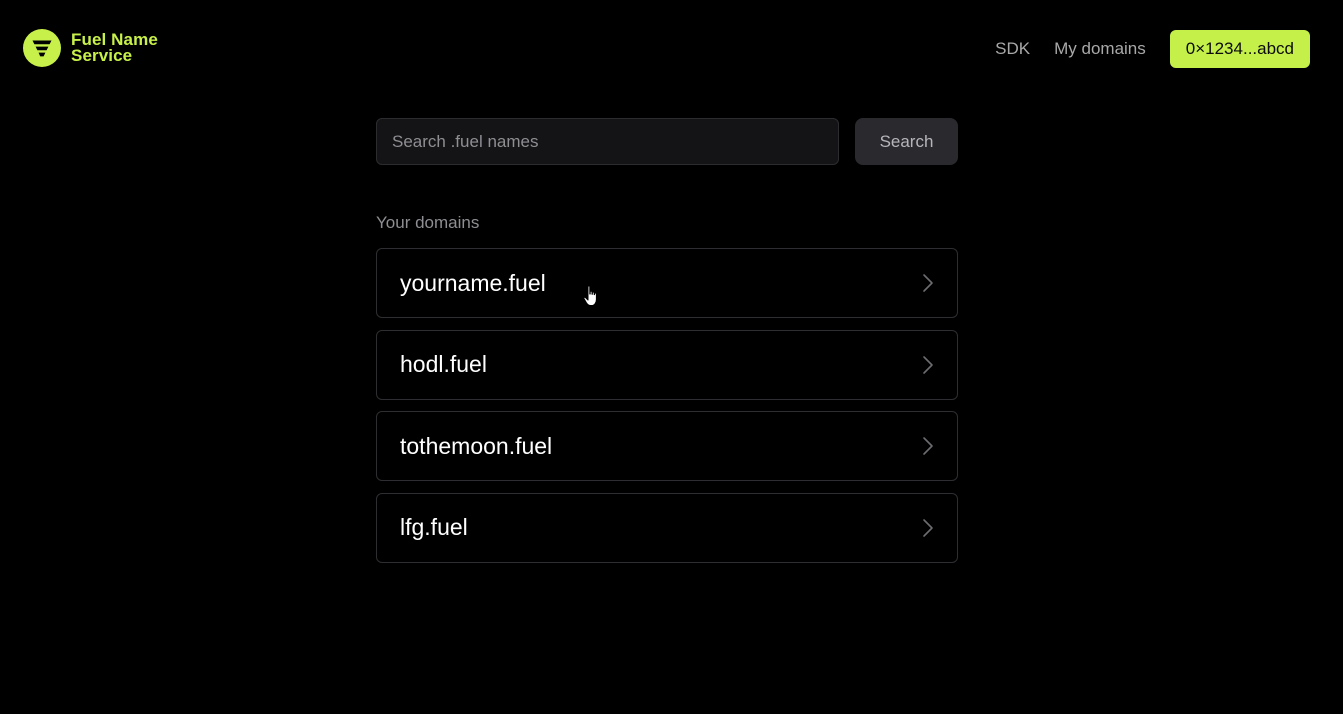 This screenshot has width=1343, height=714. What do you see at coordinates (906, 141) in the screenshot?
I see `search-button: Search` at bounding box center [906, 141].